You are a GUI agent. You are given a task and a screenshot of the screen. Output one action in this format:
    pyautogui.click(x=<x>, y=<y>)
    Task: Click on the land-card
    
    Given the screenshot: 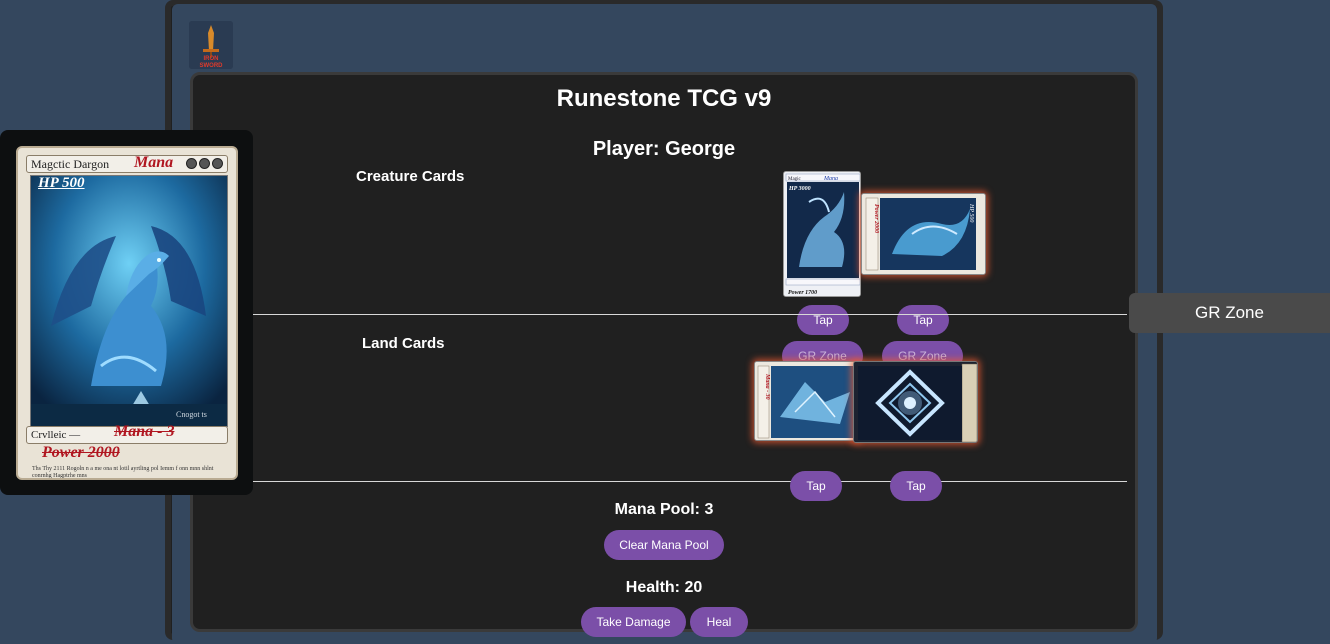 What is the action you would take?
    pyautogui.click(x=915, y=402)
    